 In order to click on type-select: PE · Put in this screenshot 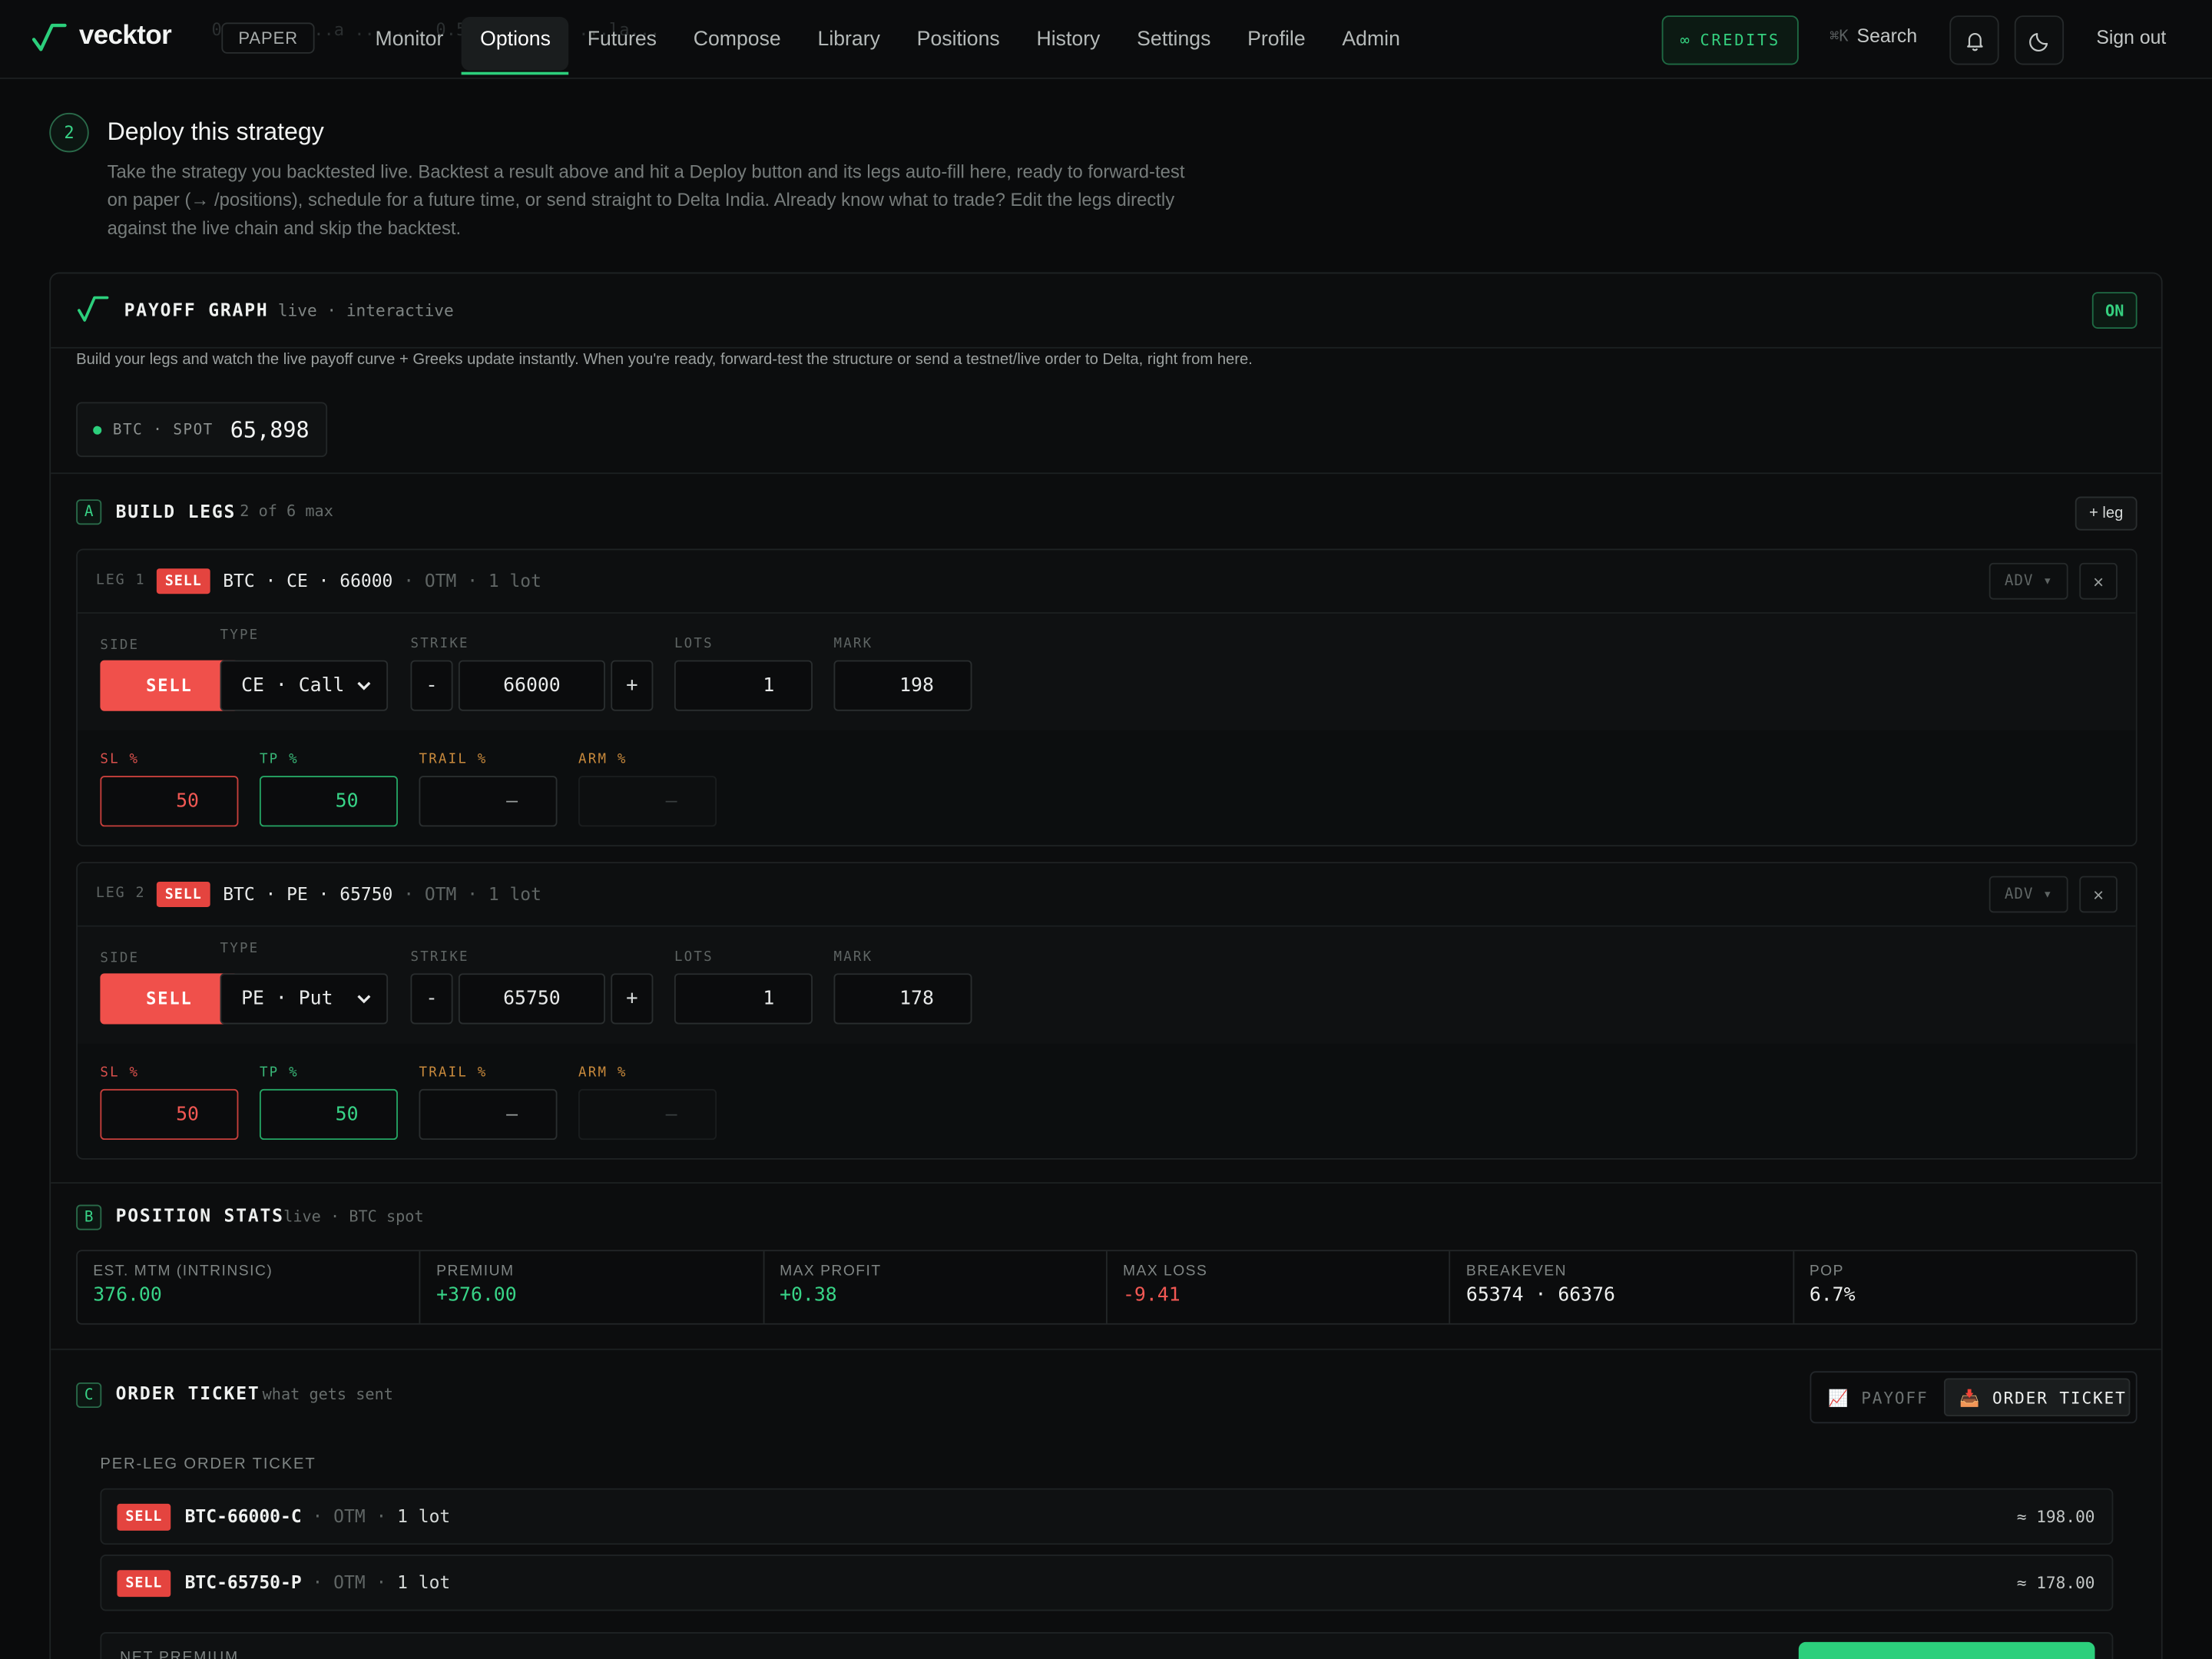, I will do `click(305, 999)`.